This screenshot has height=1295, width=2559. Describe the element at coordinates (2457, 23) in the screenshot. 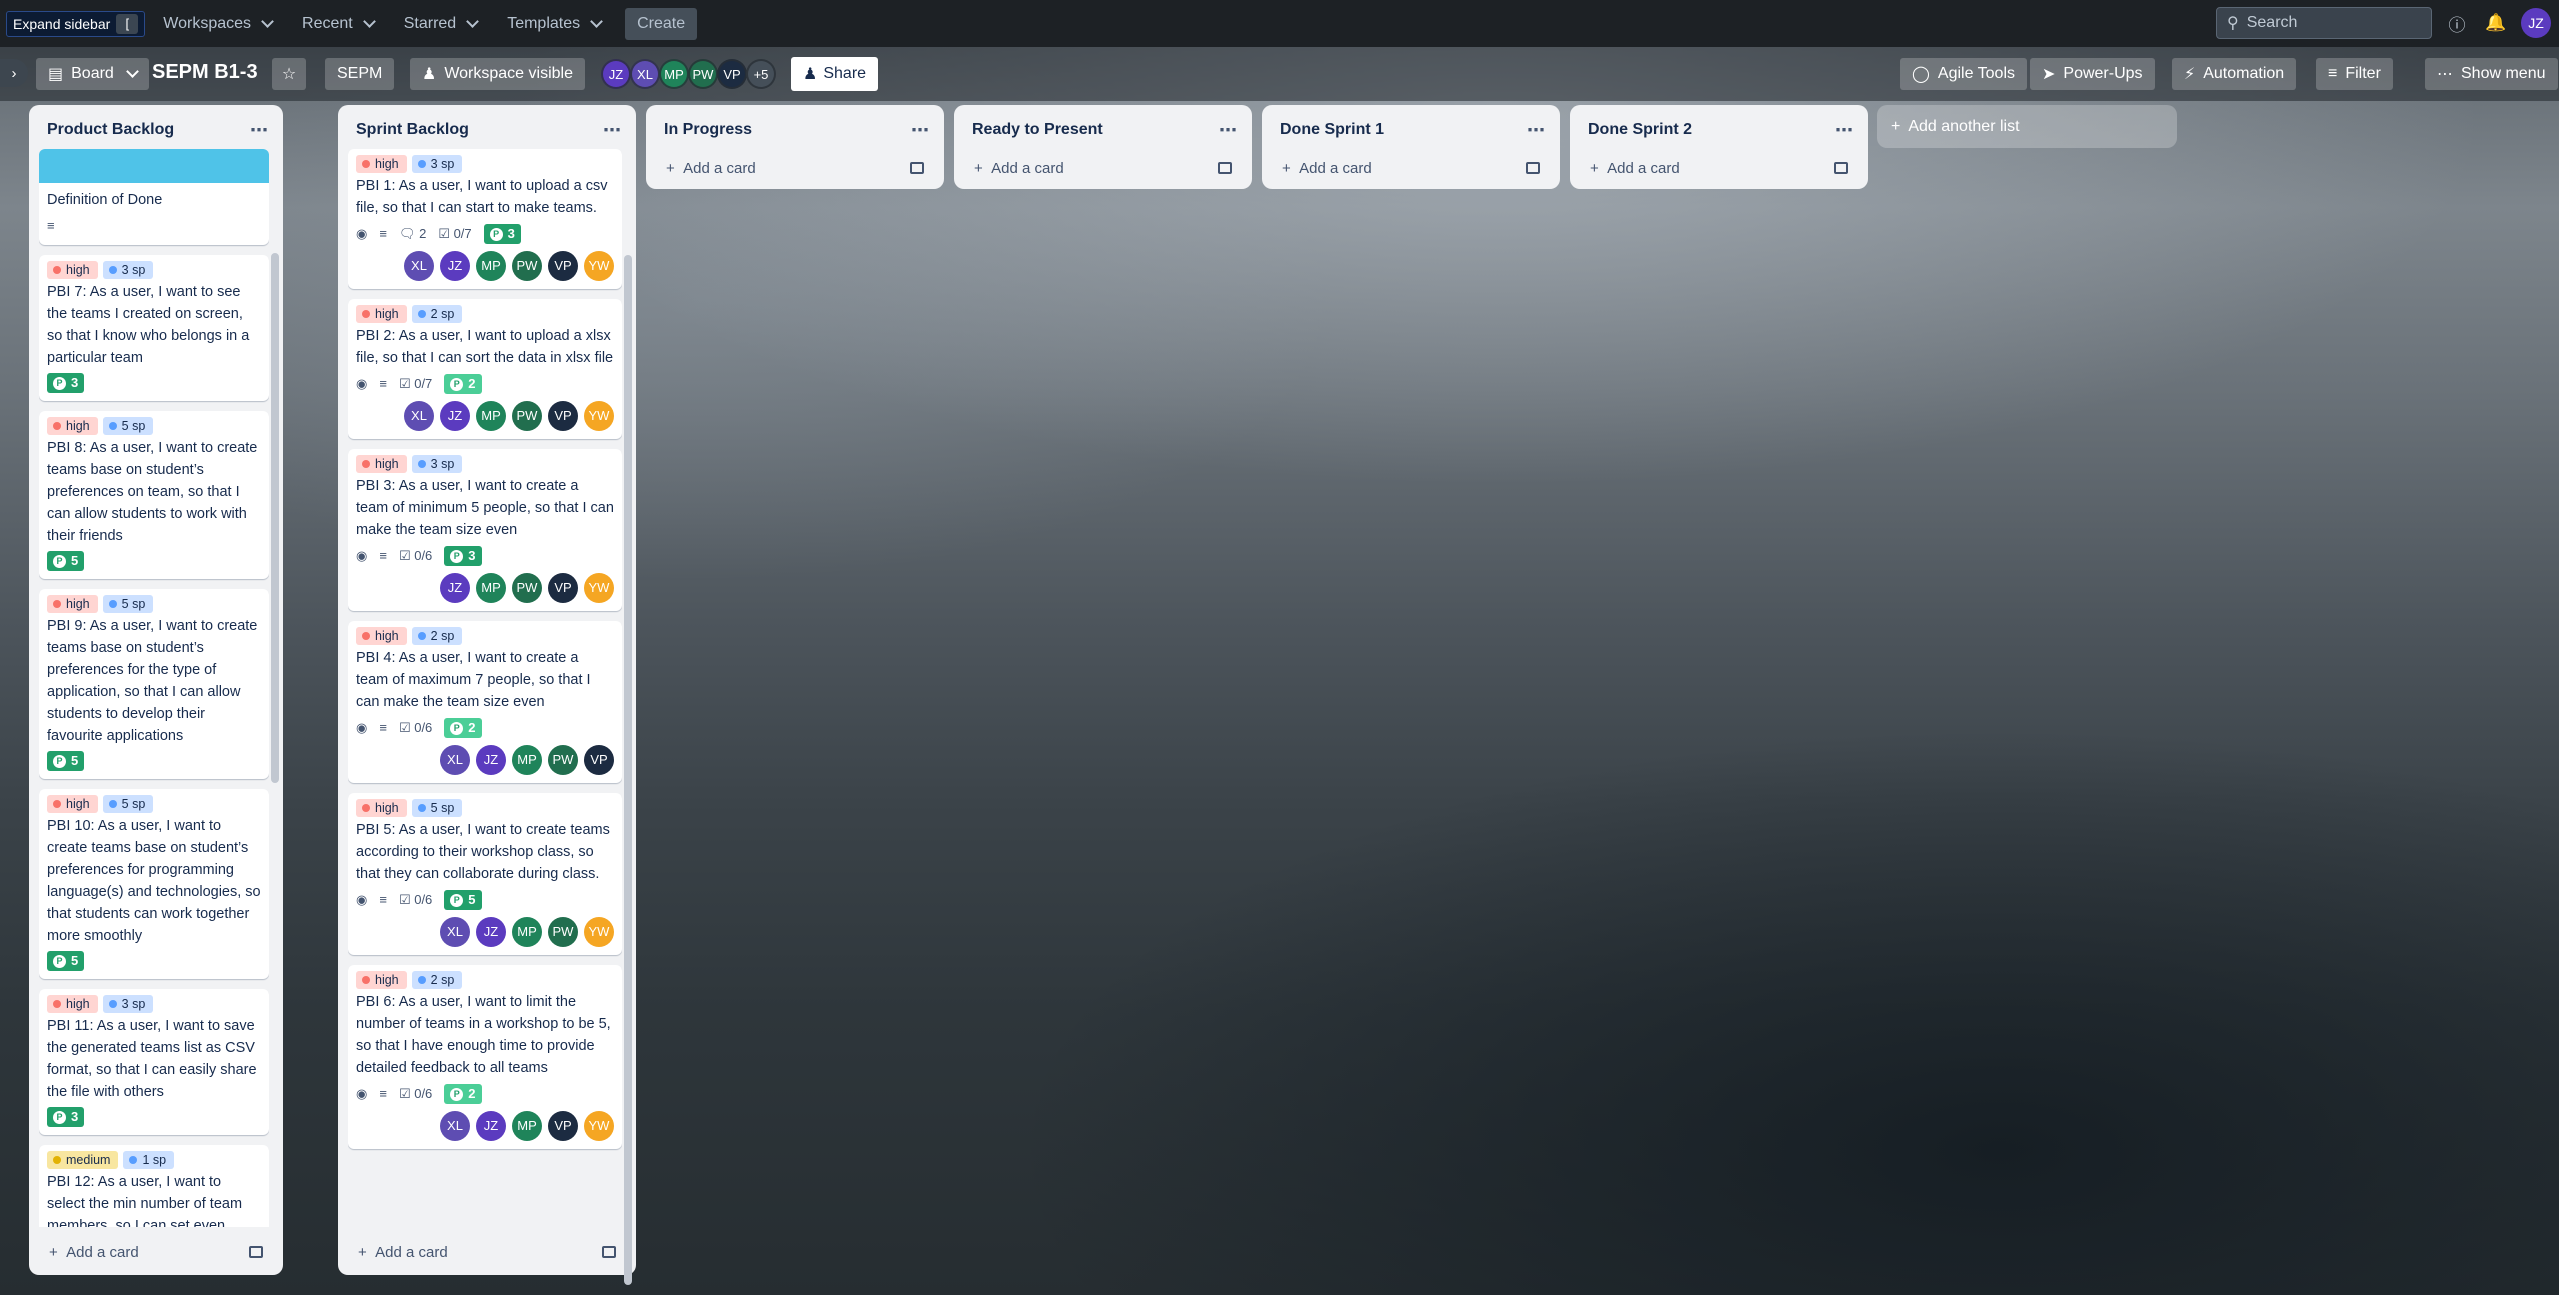

I see `info-icon: ⓘ` at that location.